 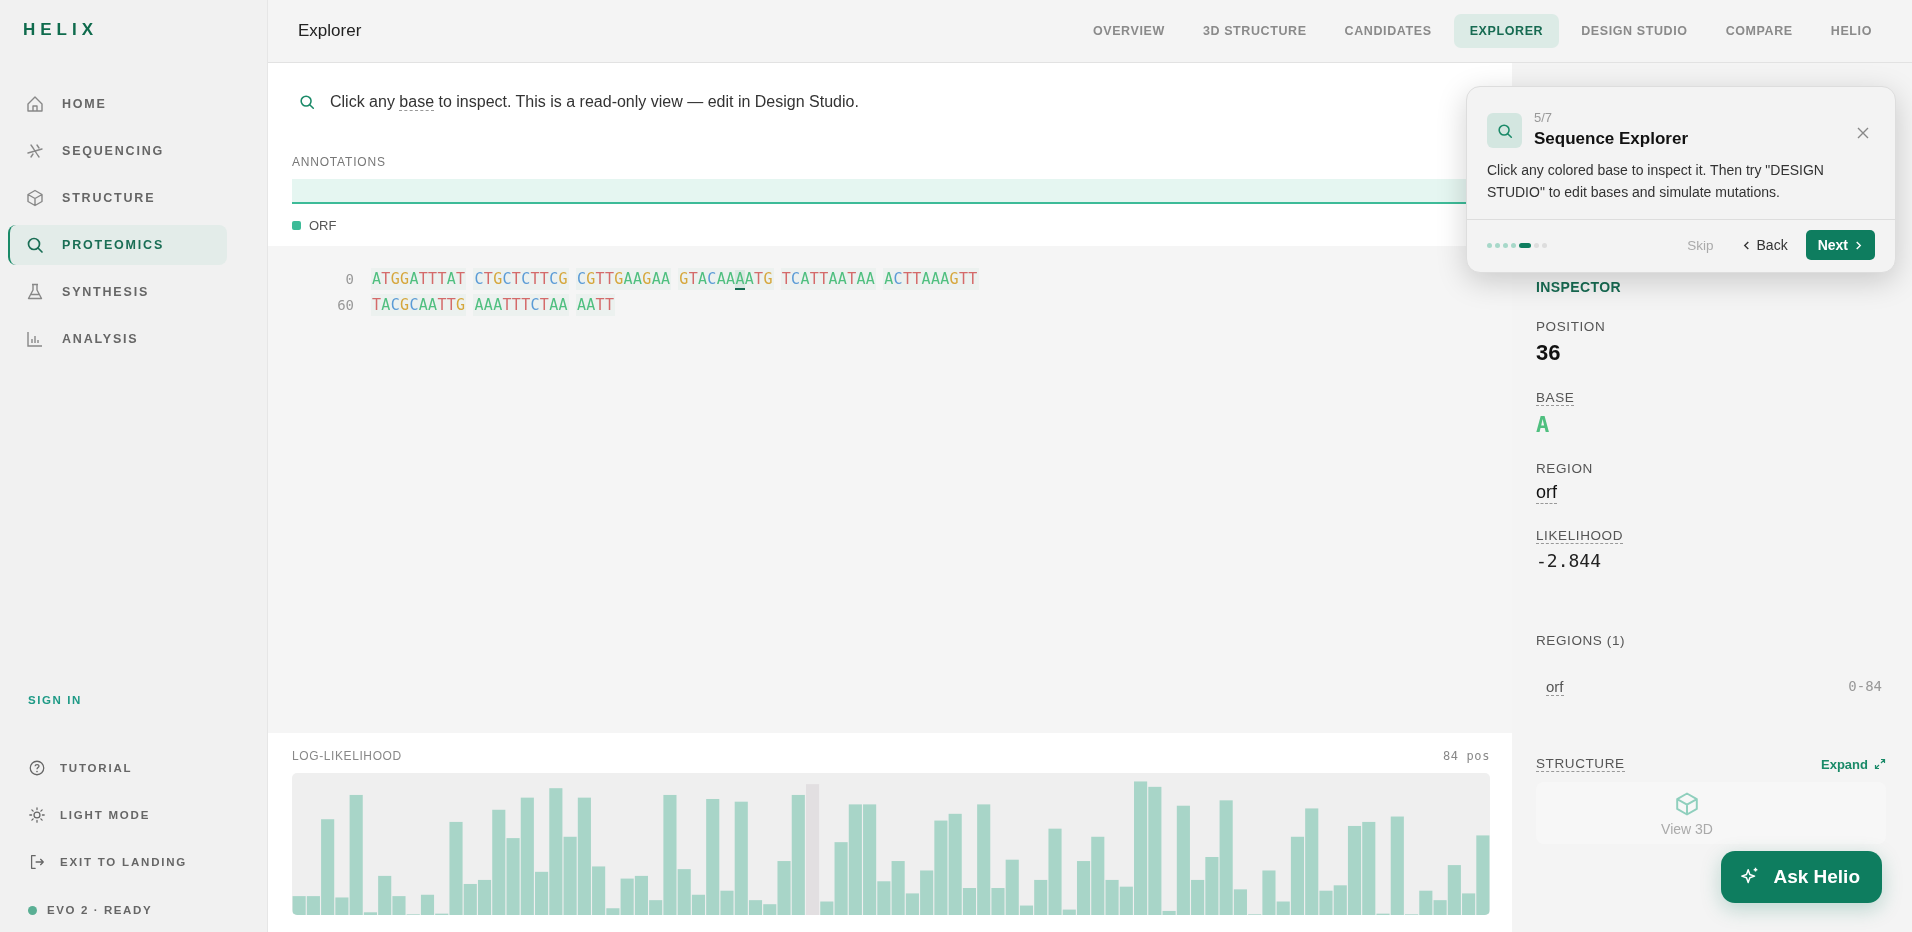 What do you see at coordinates (61, 30) in the screenshot?
I see `app-logo: HELIX` at bounding box center [61, 30].